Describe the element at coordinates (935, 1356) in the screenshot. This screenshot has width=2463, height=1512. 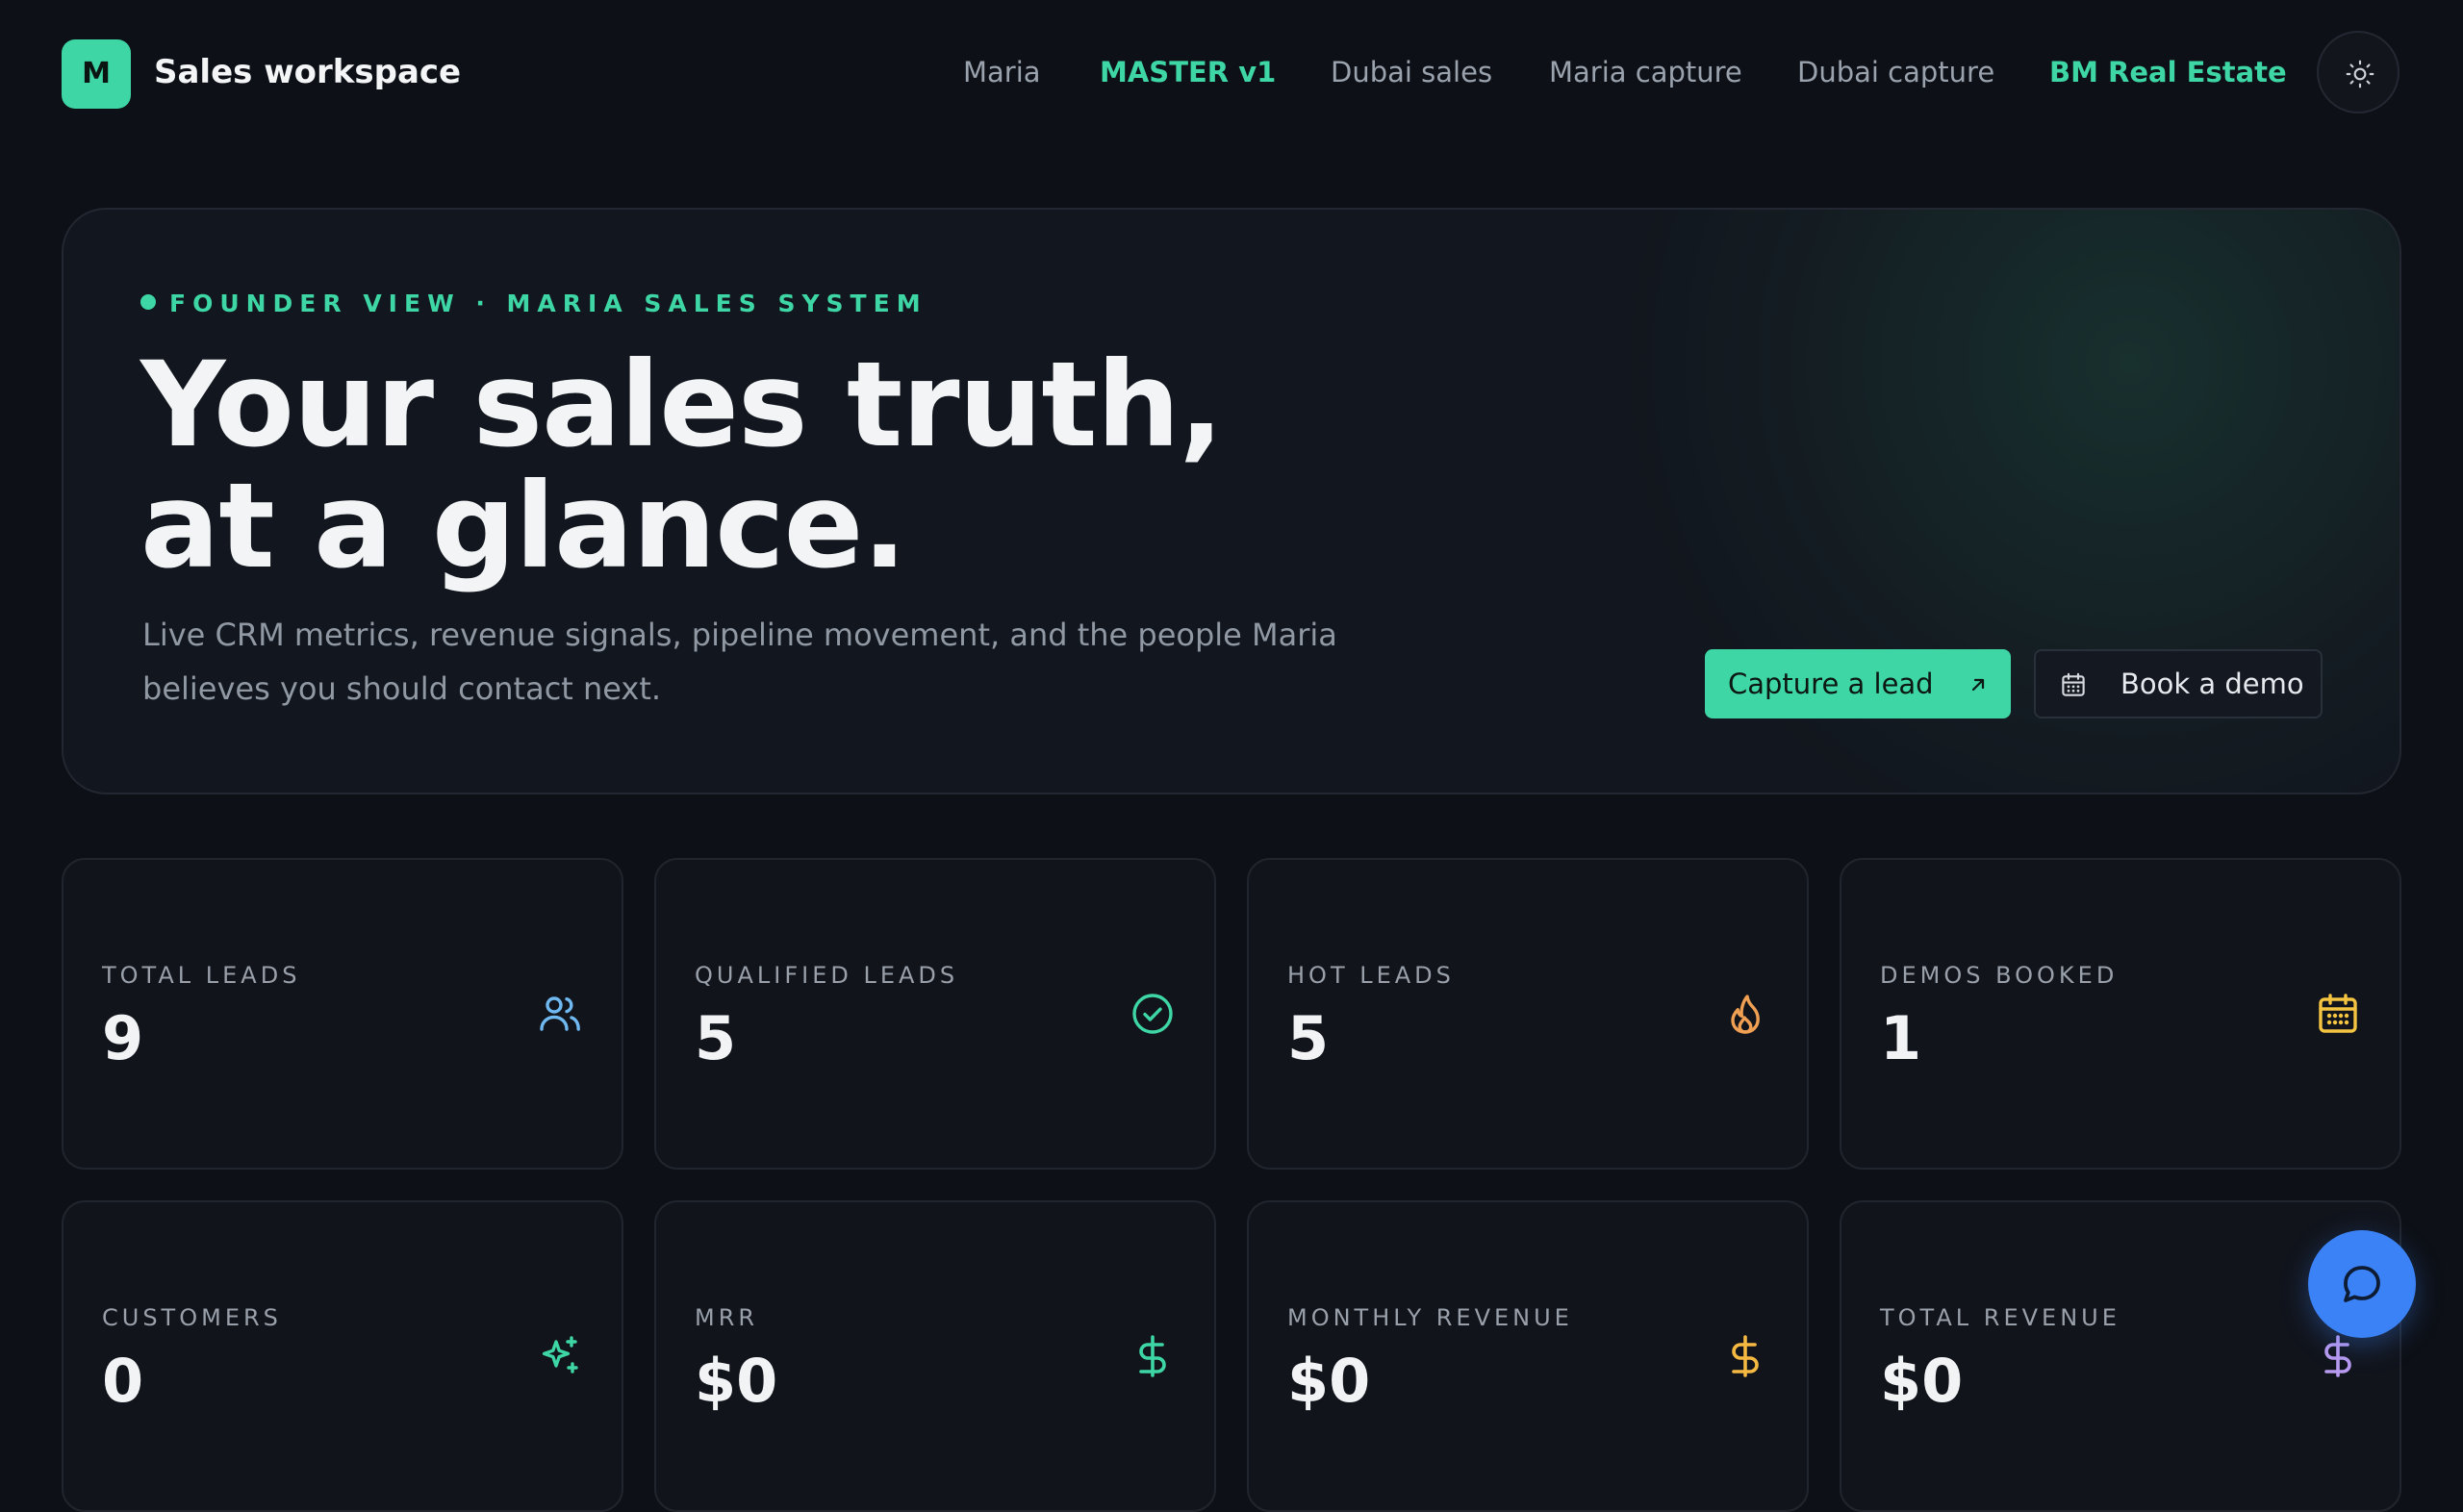
I see `stat-card-mrr: MRR $0` at that location.